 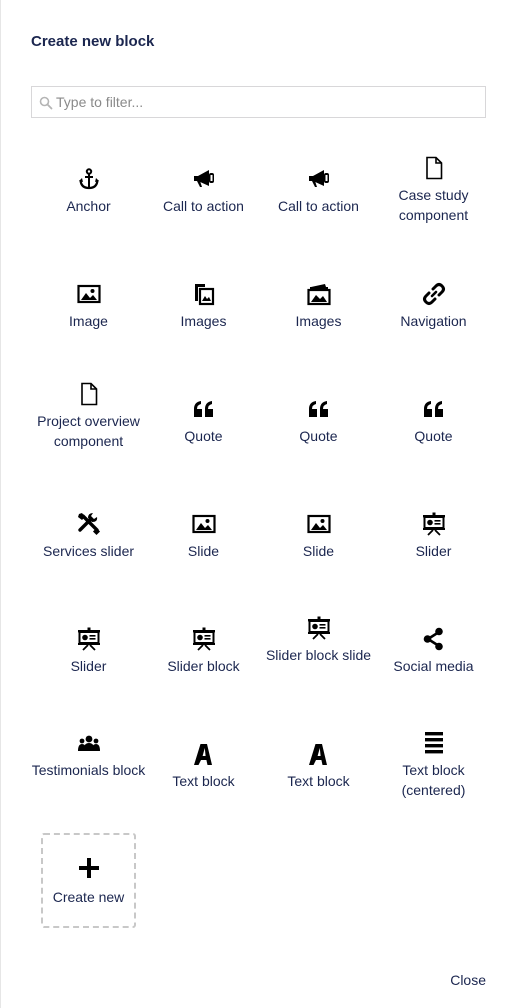 I want to click on block-tile-label: Text block (centered), so click(x=433, y=780).